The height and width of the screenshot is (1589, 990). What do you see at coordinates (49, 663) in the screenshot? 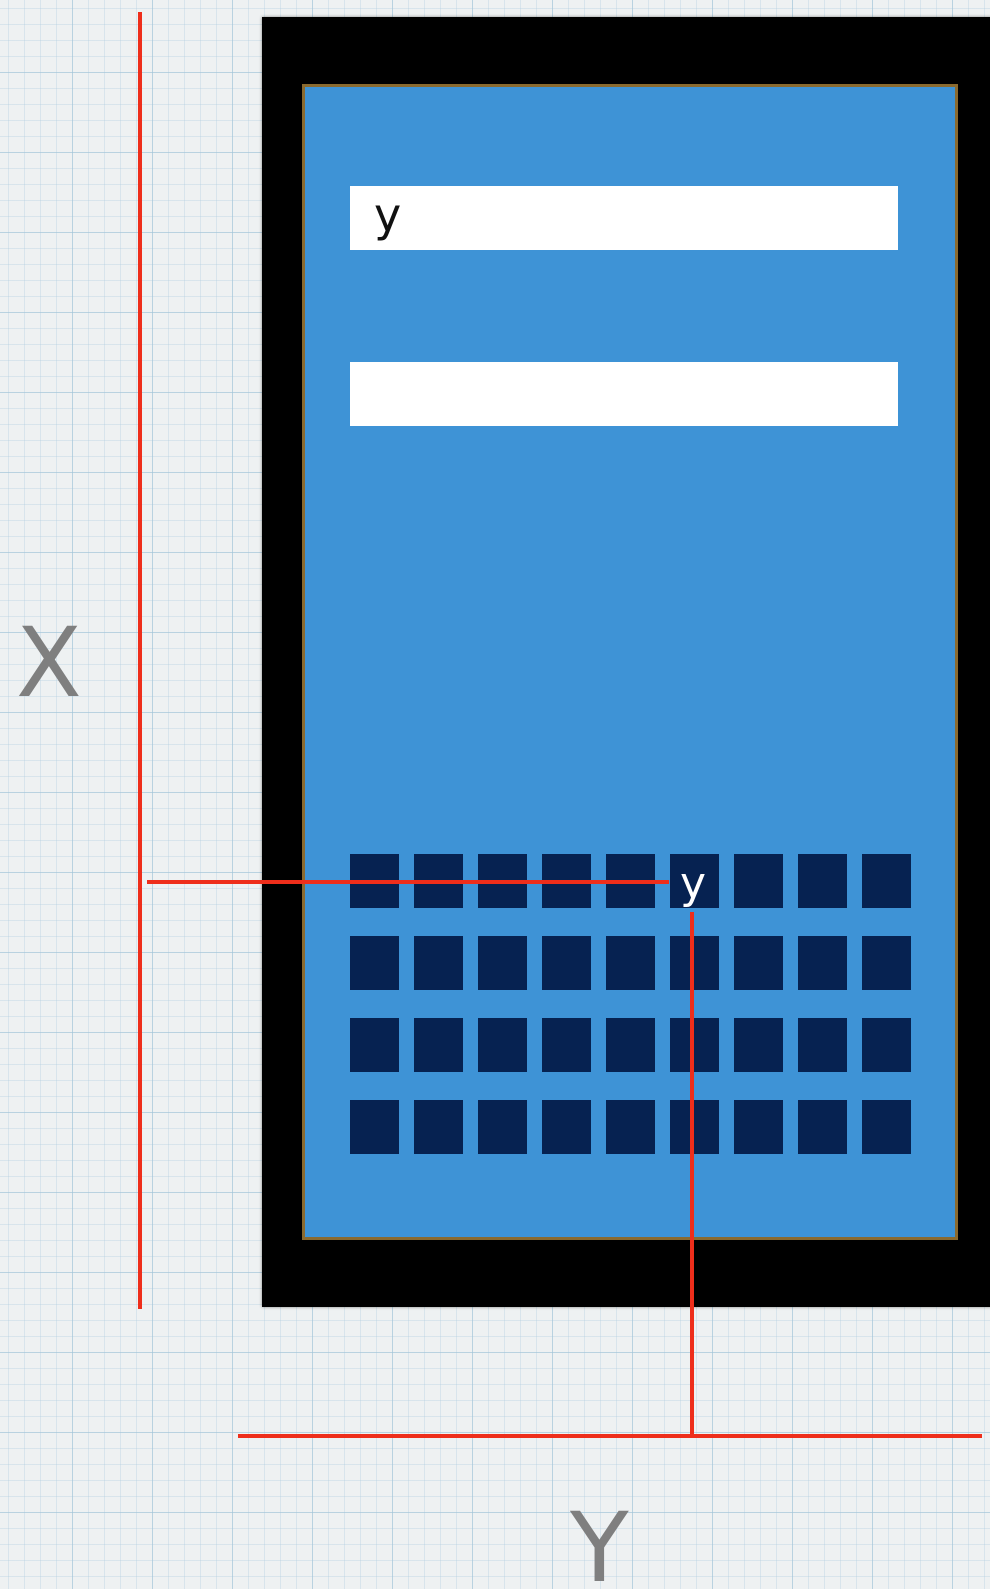
I see `x-axis-label: X` at bounding box center [49, 663].